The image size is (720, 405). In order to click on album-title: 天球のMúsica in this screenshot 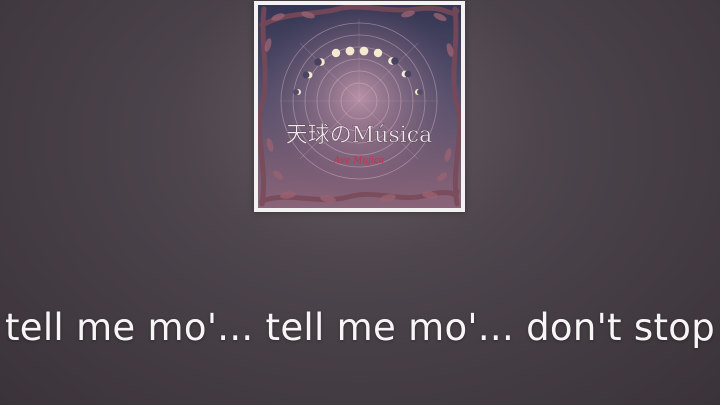, I will do `click(359, 135)`.